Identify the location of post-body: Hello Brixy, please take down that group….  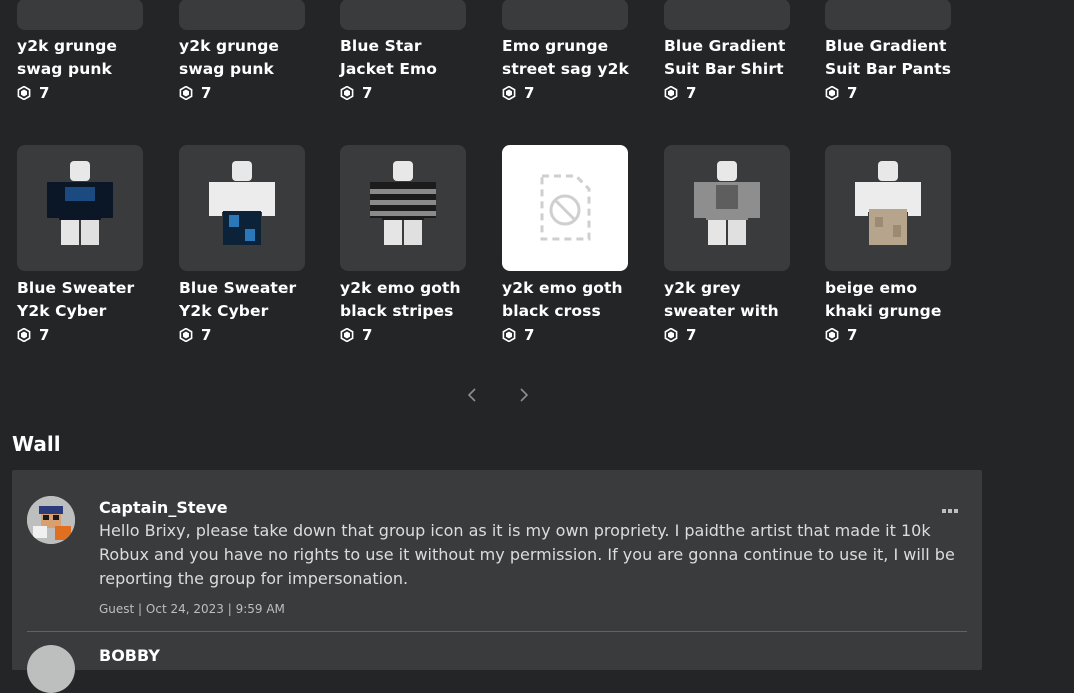
(527, 554).